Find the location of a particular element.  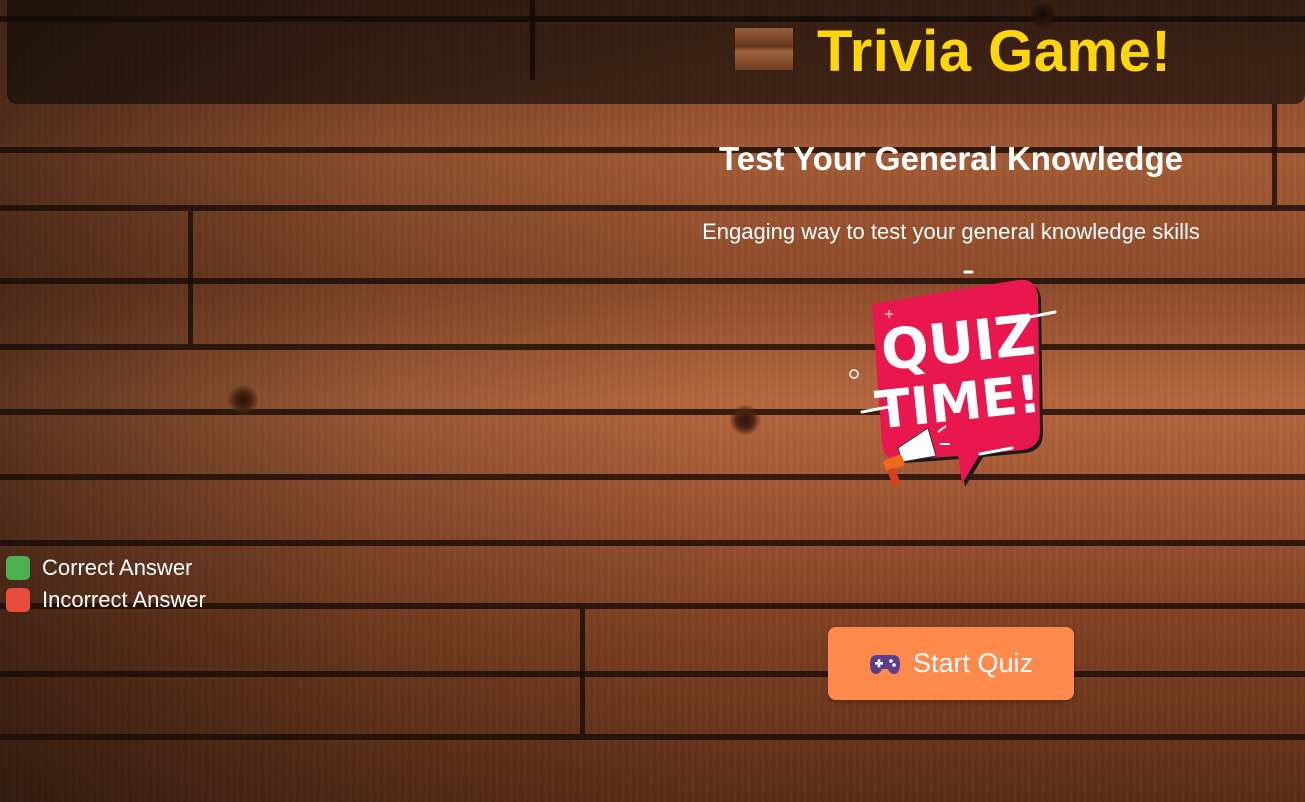

hero-subtitle: Test Your General Knowledge is located at coordinates (951, 158).